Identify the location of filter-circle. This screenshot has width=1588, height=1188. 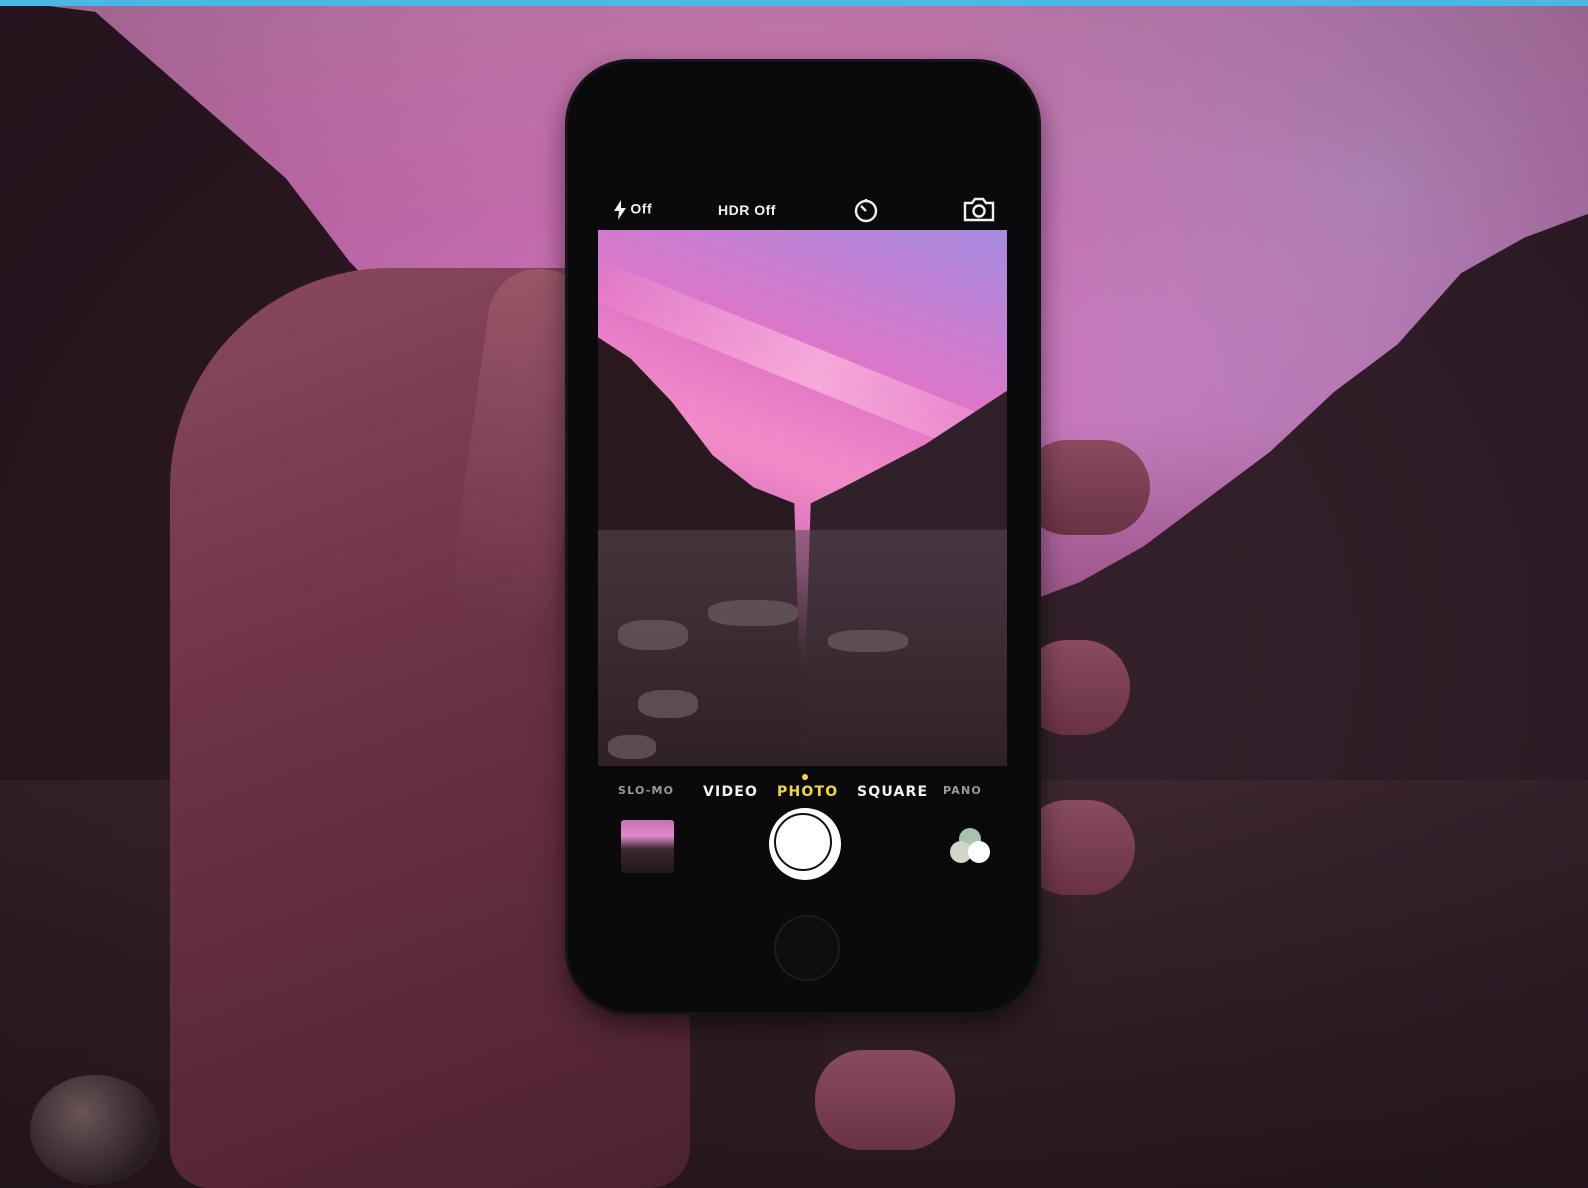
(979, 852).